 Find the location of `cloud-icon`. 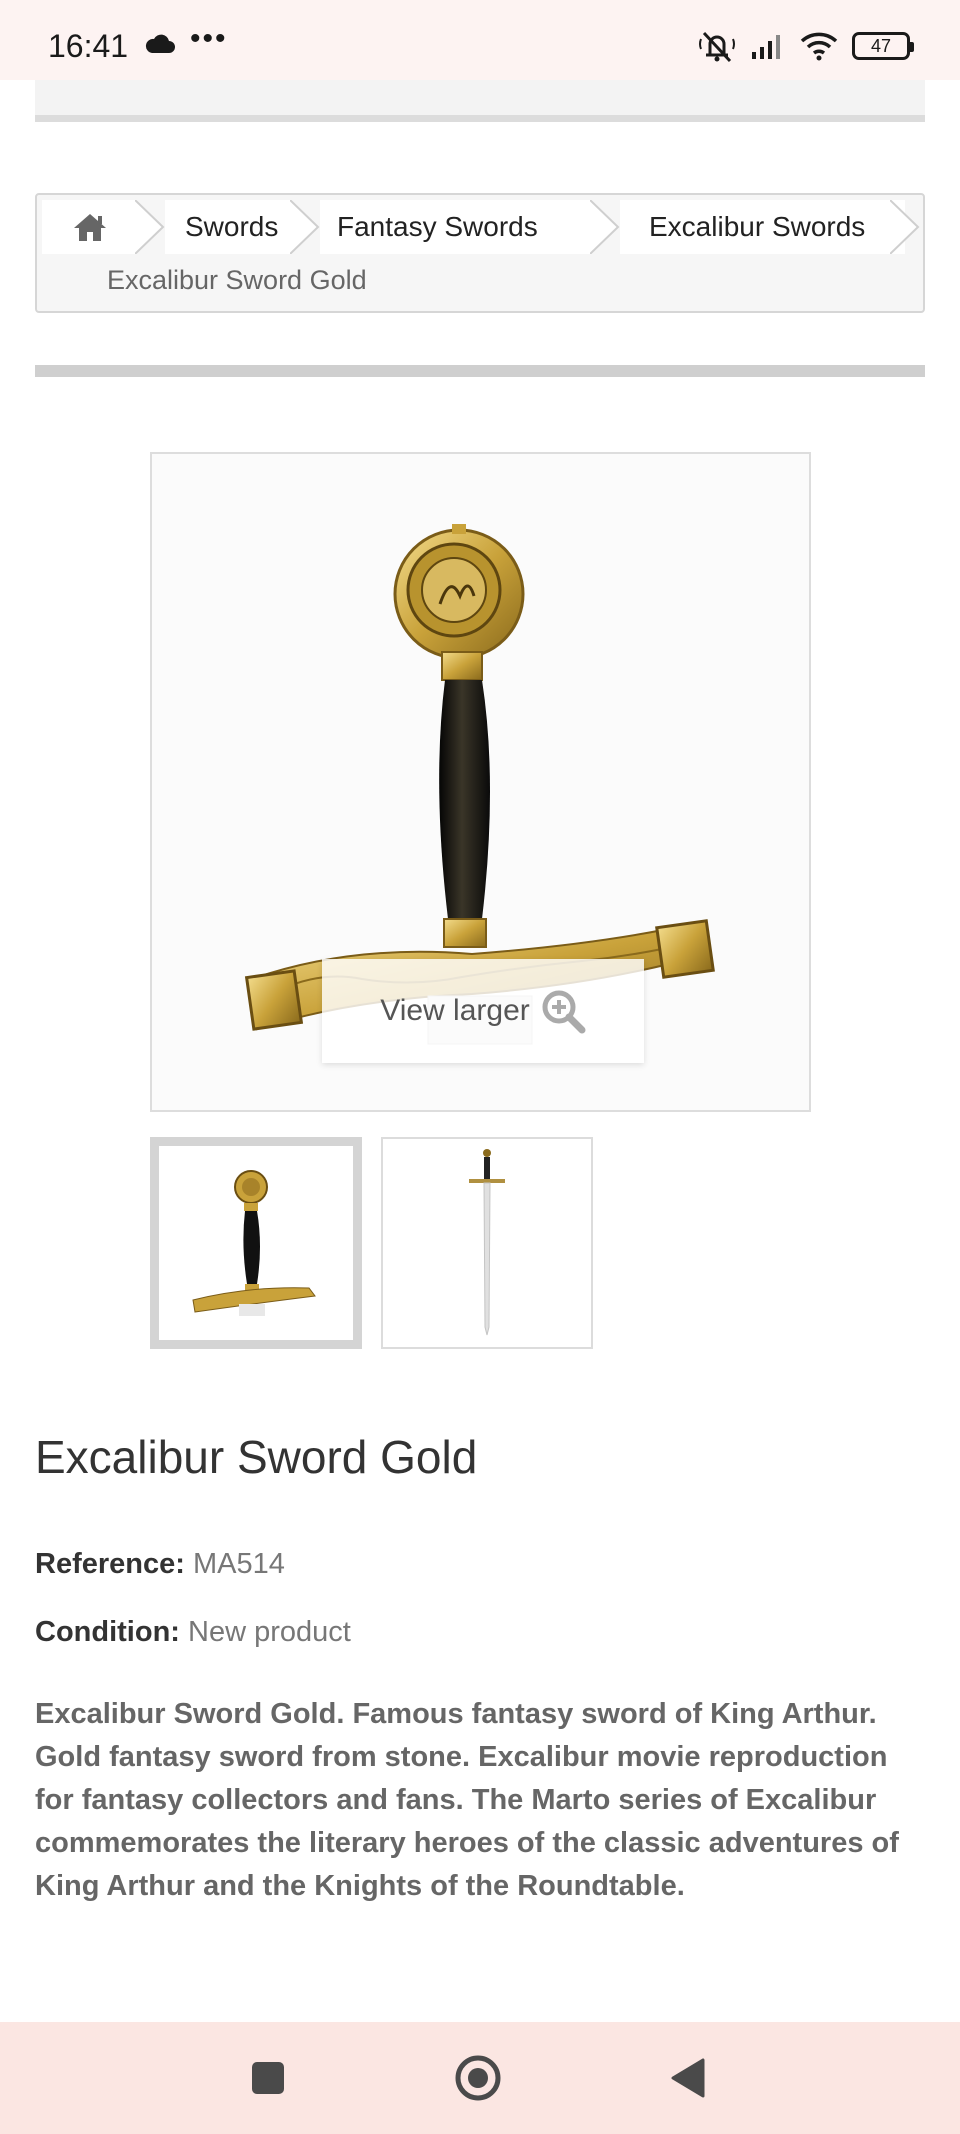

cloud-icon is located at coordinates (160, 43).